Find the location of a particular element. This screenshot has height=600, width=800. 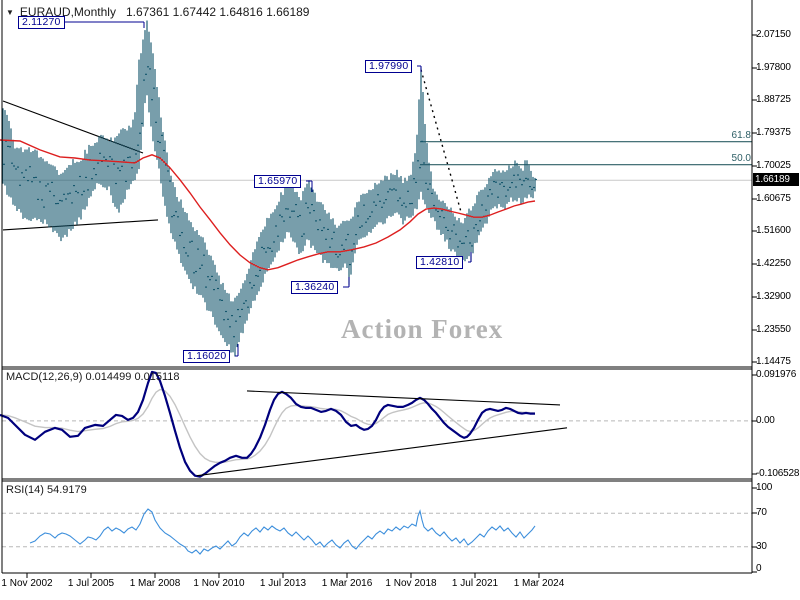

price-annotation: 1.42810 is located at coordinates (440, 262).